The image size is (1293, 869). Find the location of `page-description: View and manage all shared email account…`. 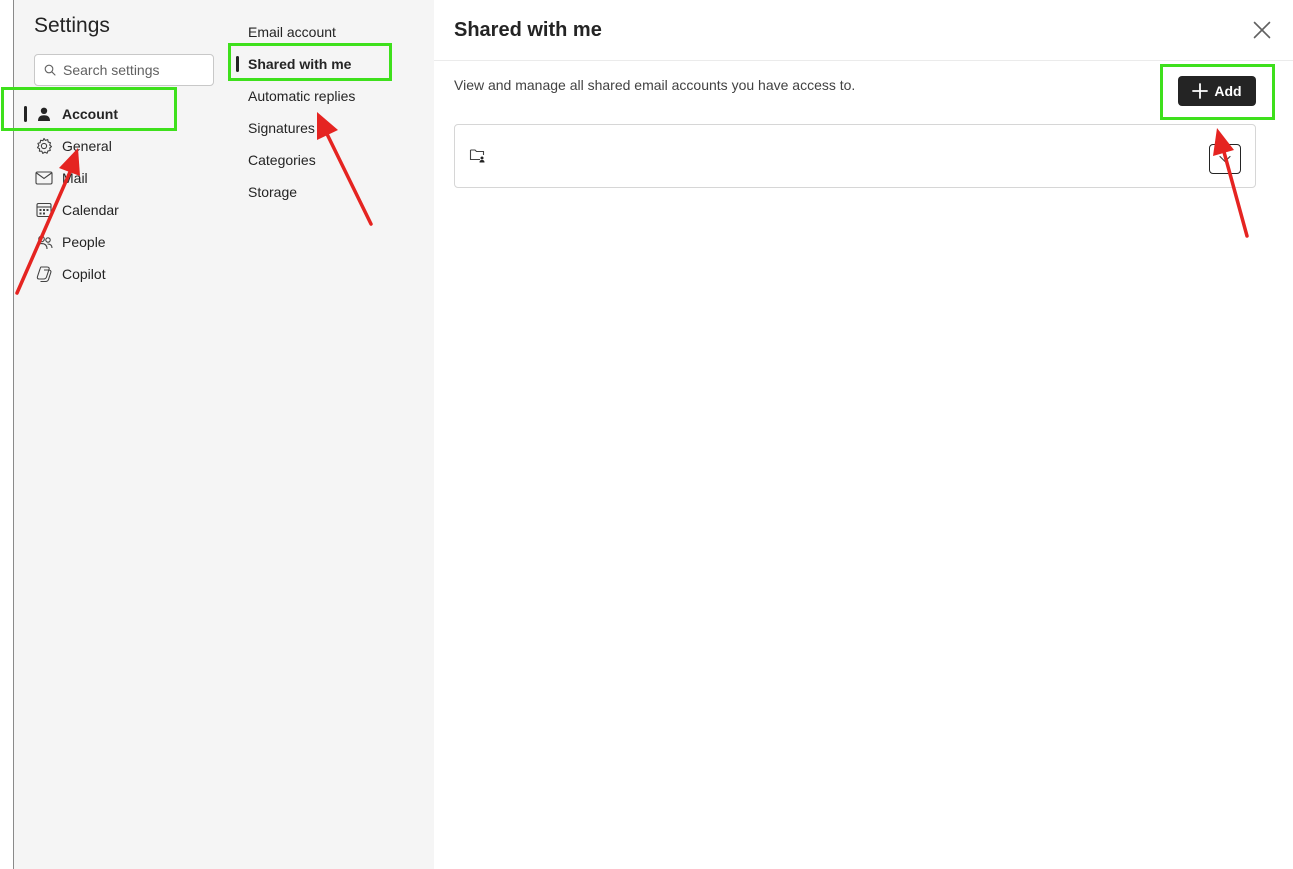

page-description: View and manage all shared email account… is located at coordinates (655, 85).